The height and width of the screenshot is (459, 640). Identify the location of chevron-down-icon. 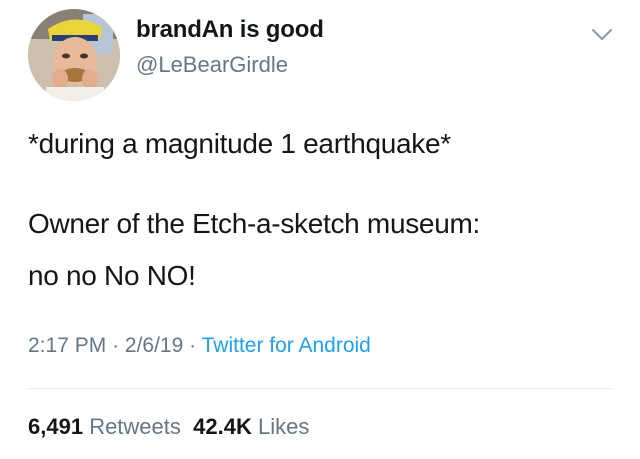
(602, 35).